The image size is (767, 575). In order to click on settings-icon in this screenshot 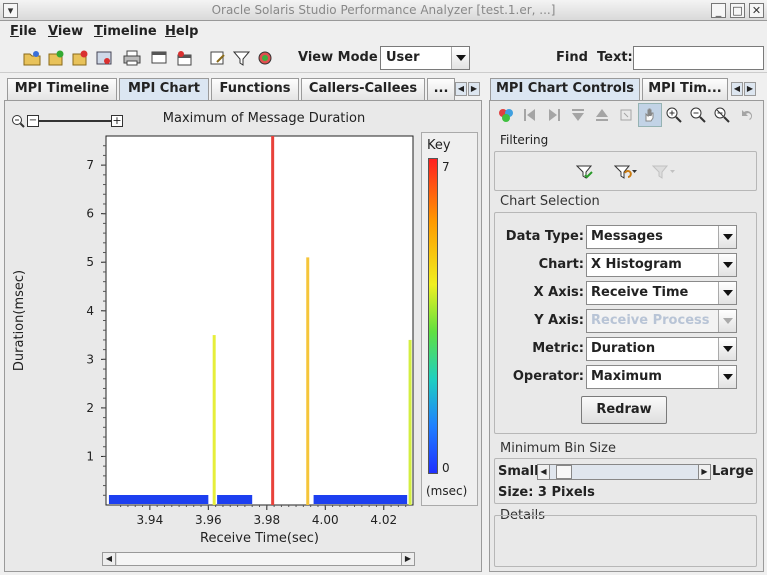, I will do `click(218, 58)`.